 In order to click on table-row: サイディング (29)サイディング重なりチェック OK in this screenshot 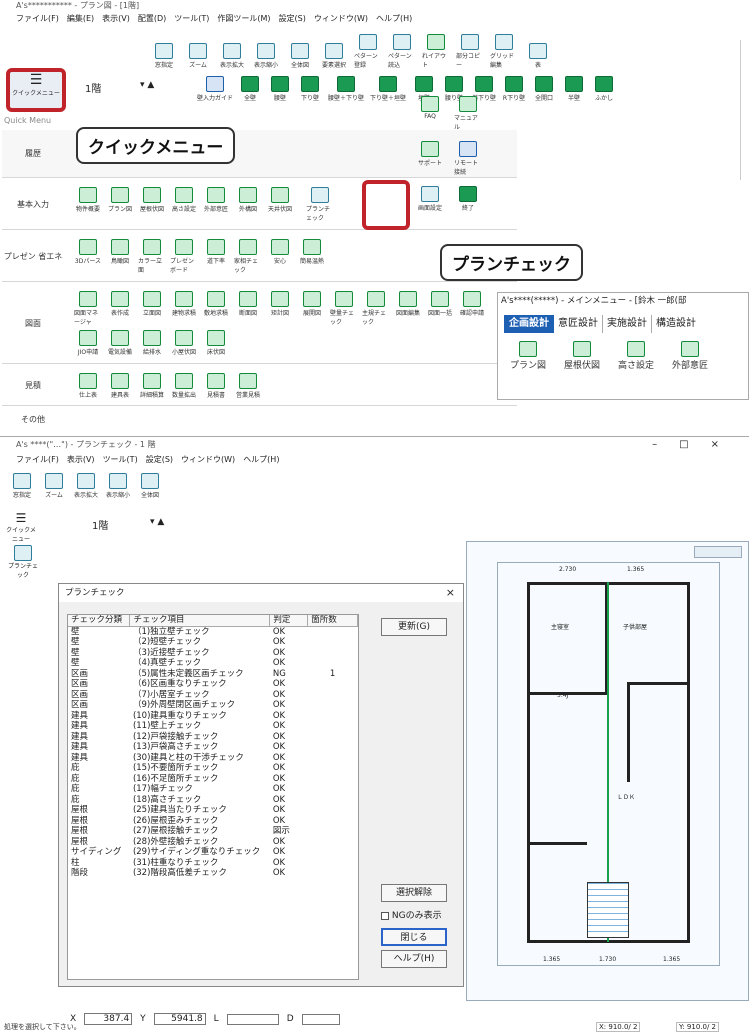, I will do `click(213, 852)`.